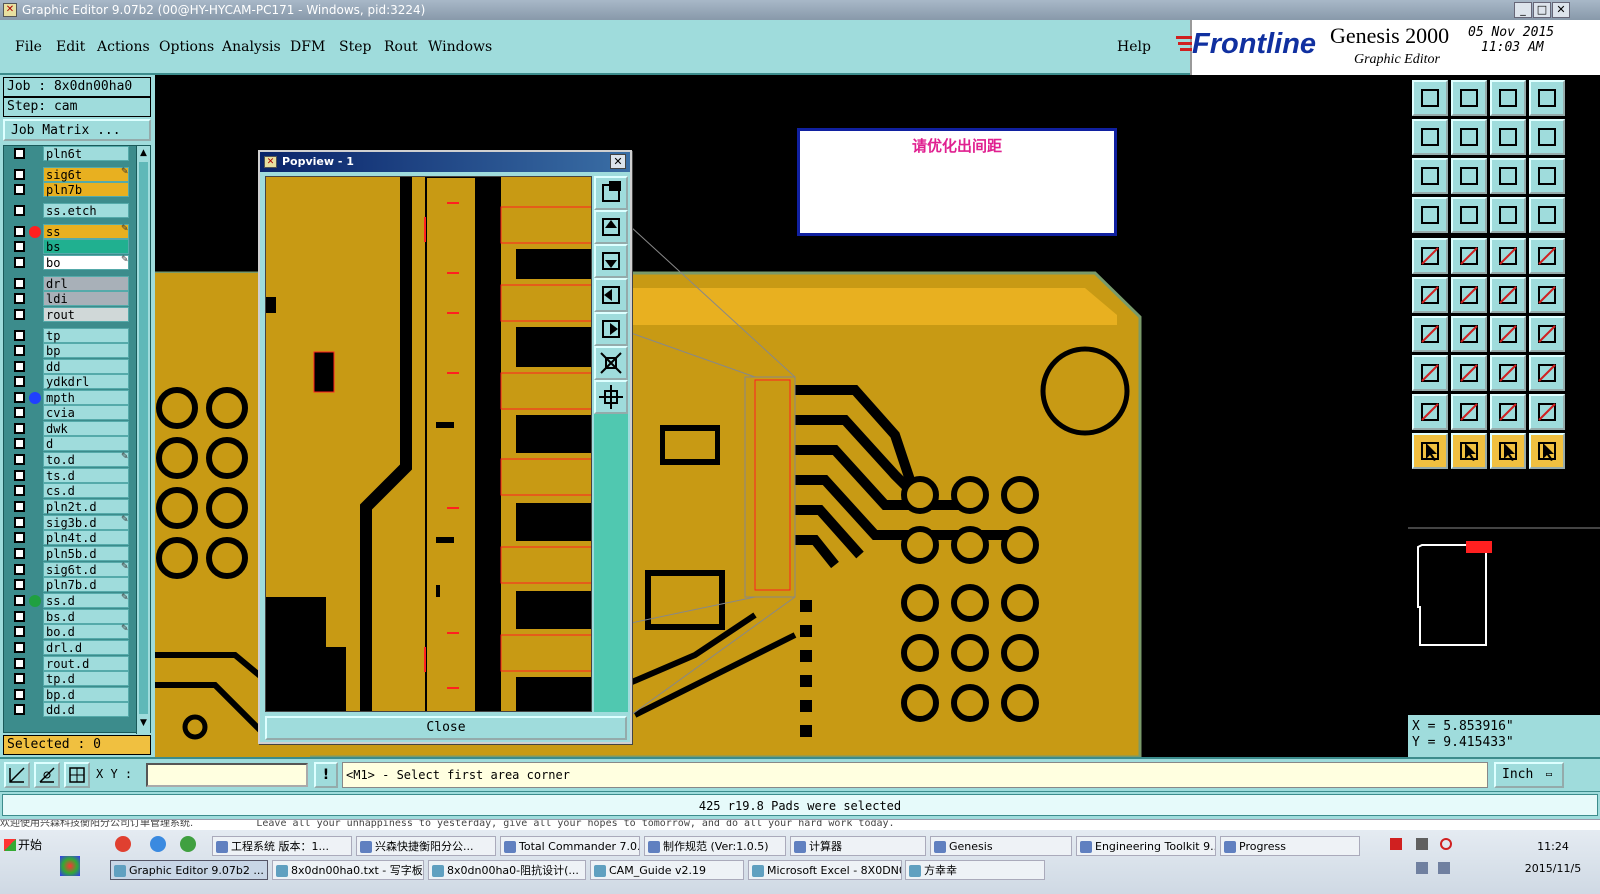  What do you see at coordinates (1547, 334) in the screenshot?
I see `text-icon` at bounding box center [1547, 334].